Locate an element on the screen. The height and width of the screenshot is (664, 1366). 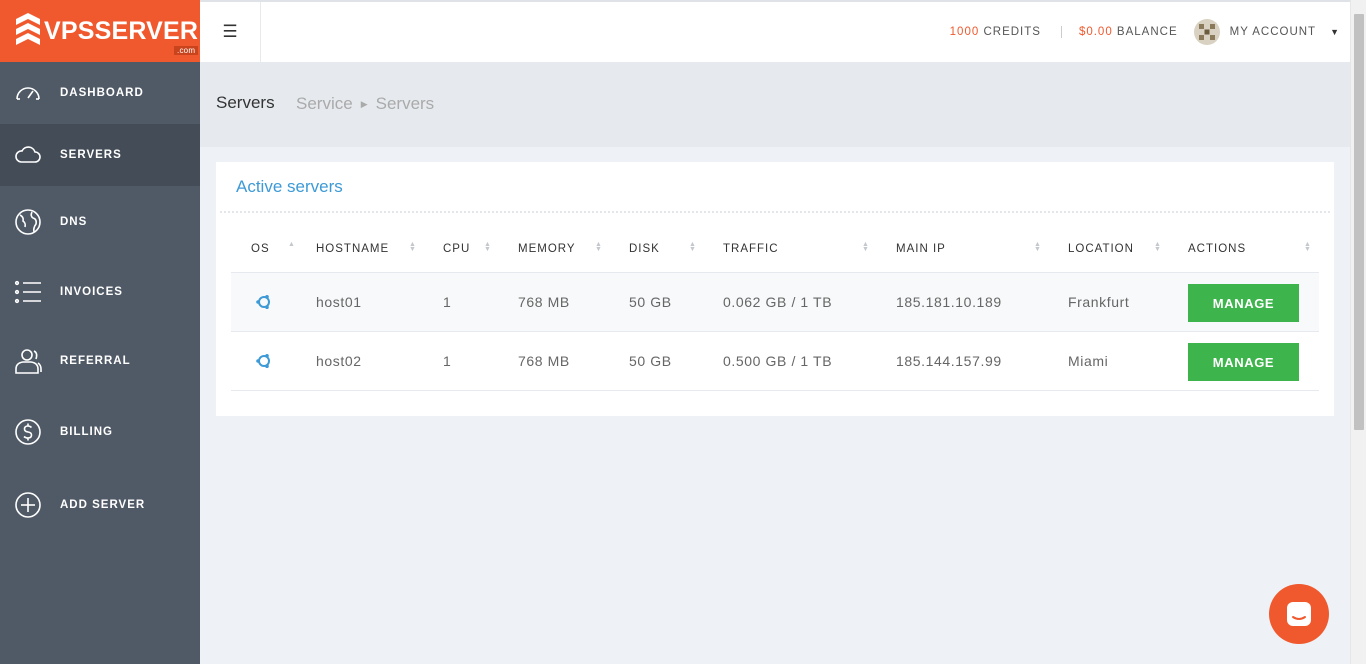
hamburger-icon: ☰ is located at coordinates (230, 31).